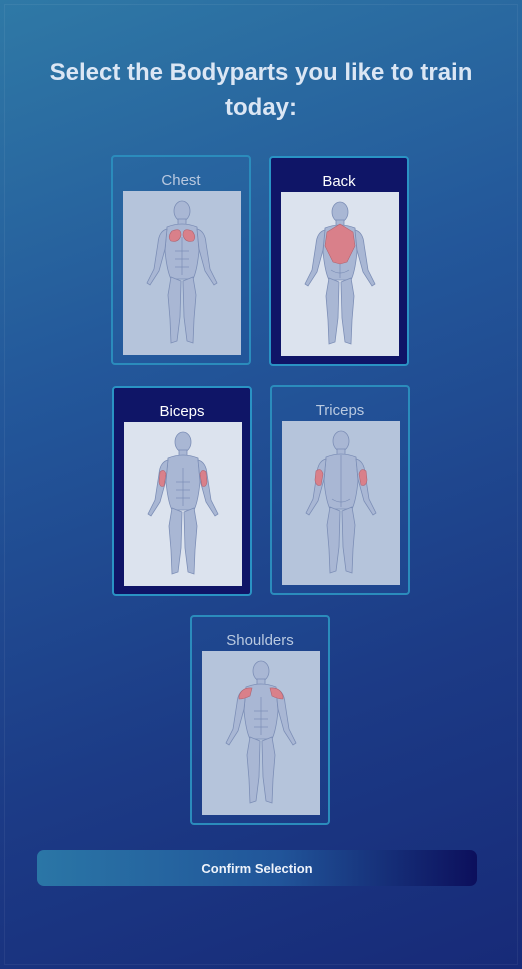  Describe the element at coordinates (182, 411) in the screenshot. I see `card-label: Biceps` at that location.